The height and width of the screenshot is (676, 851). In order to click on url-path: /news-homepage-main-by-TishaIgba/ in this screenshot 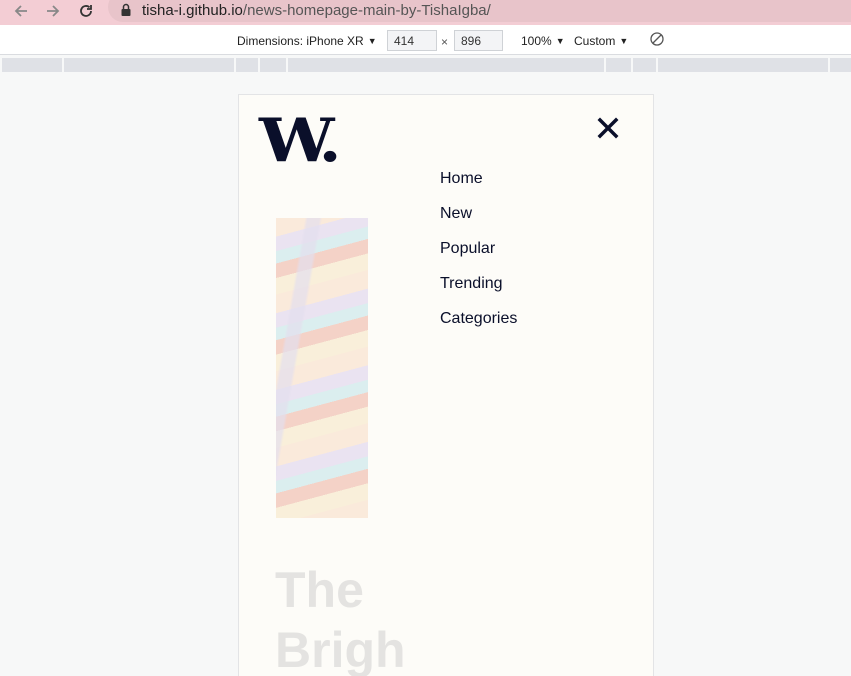, I will do `click(366, 10)`.